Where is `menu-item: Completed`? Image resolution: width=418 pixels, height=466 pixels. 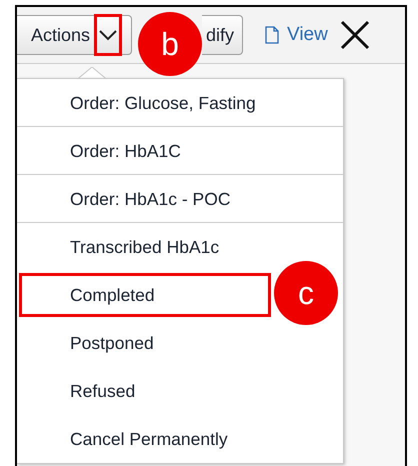
menu-item: Completed is located at coordinates (145, 295).